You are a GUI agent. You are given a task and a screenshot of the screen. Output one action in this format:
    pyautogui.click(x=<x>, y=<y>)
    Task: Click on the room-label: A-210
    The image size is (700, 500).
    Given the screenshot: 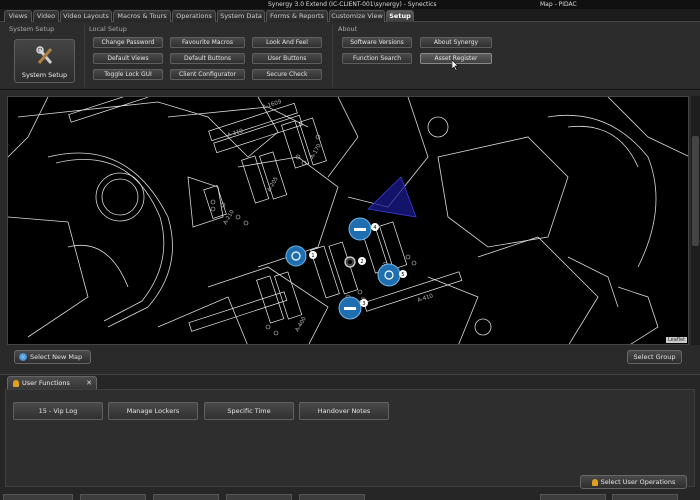 What is the action you would take?
    pyautogui.click(x=230, y=217)
    